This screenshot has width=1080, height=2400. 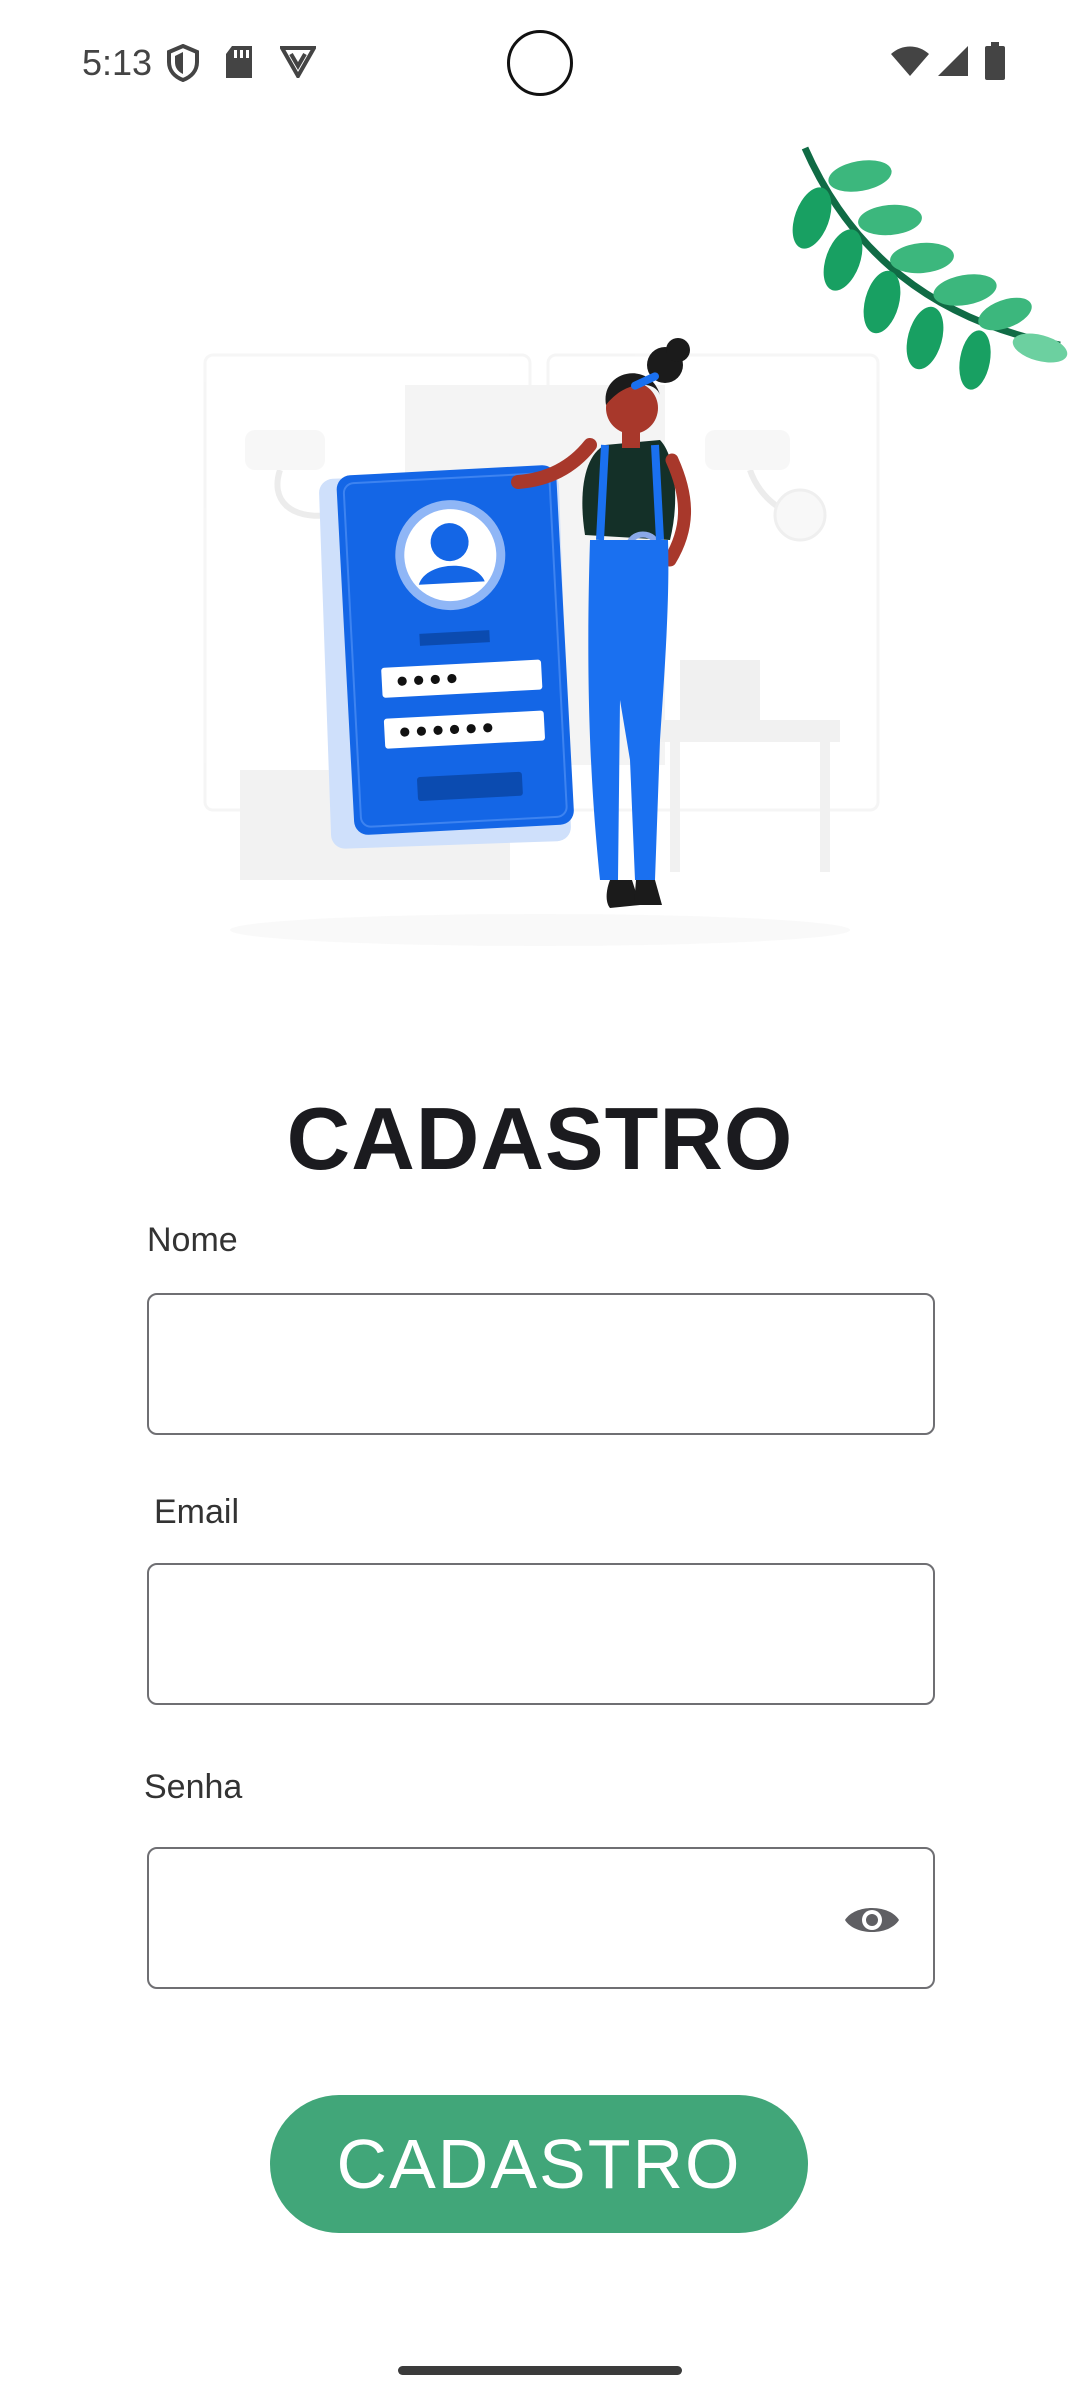 I want to click on password-input, so click(x=541, y=1918).